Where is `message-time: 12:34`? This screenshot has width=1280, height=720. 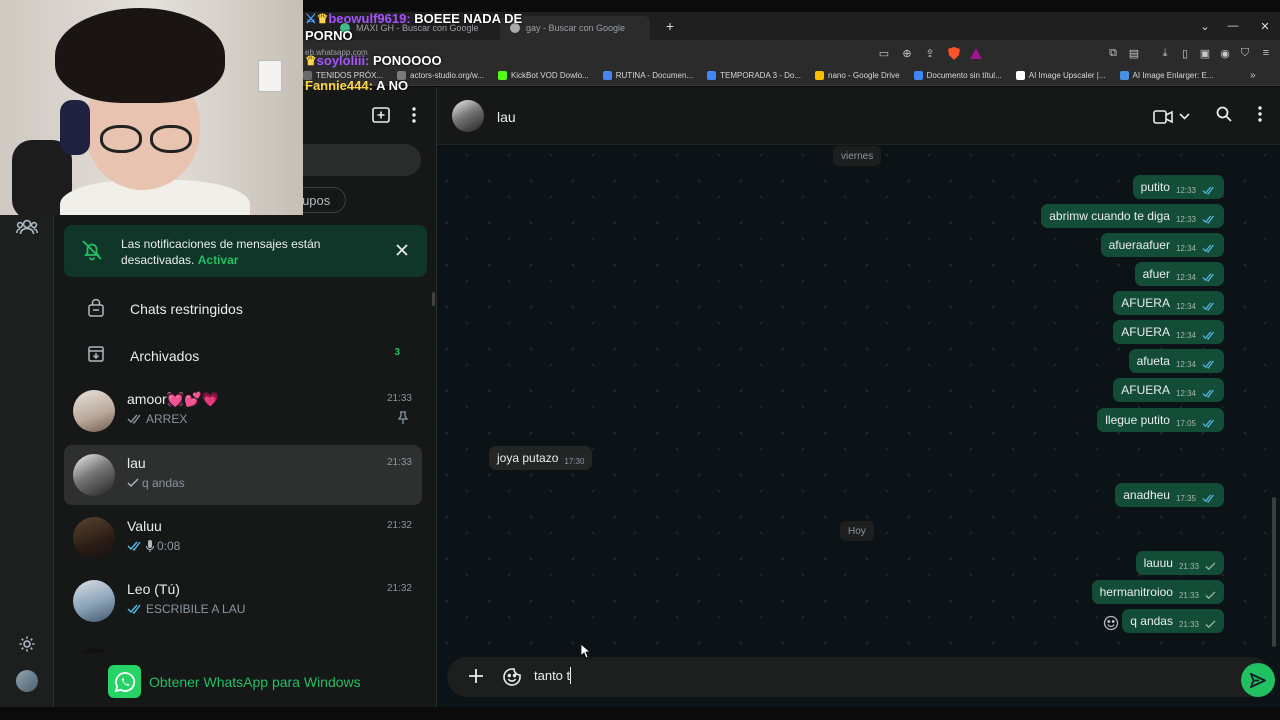
message-time: 12:34 is located at coordinates (1185, 306).